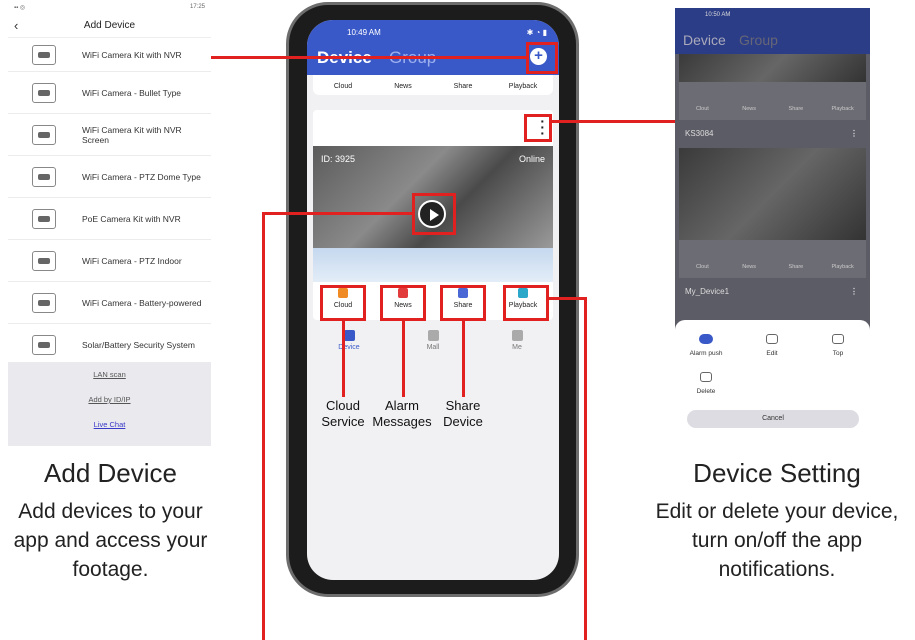  Describe the element at coordinates (433, 335) in the screenshot. I see `mall-icon` at that location.